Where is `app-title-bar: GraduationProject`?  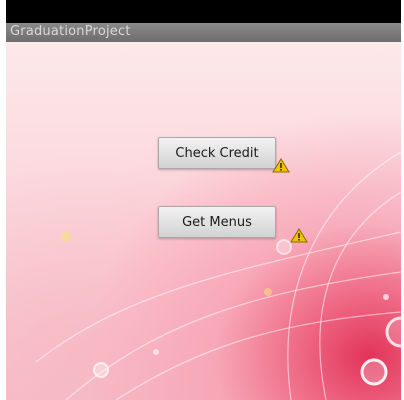 app-title-bar: GraduationProject is located at coordinates (203, 33).